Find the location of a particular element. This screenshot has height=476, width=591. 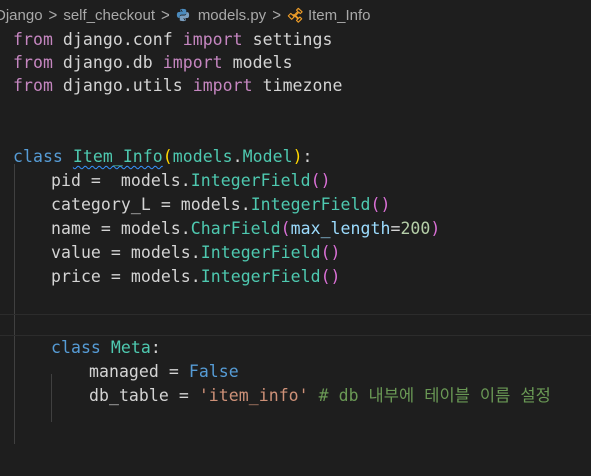

code-line-15: managed = False is located at coordinates (164, 372).